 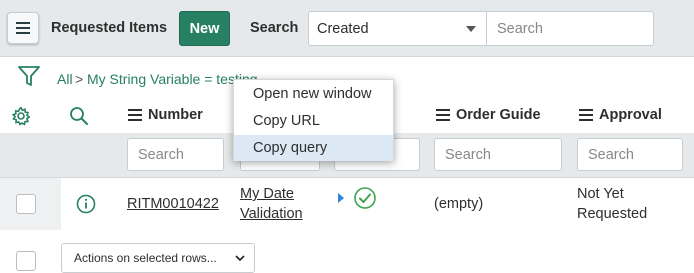 I want to click on approval-cell-line1: Not Yet, so click(x=600, y=194).